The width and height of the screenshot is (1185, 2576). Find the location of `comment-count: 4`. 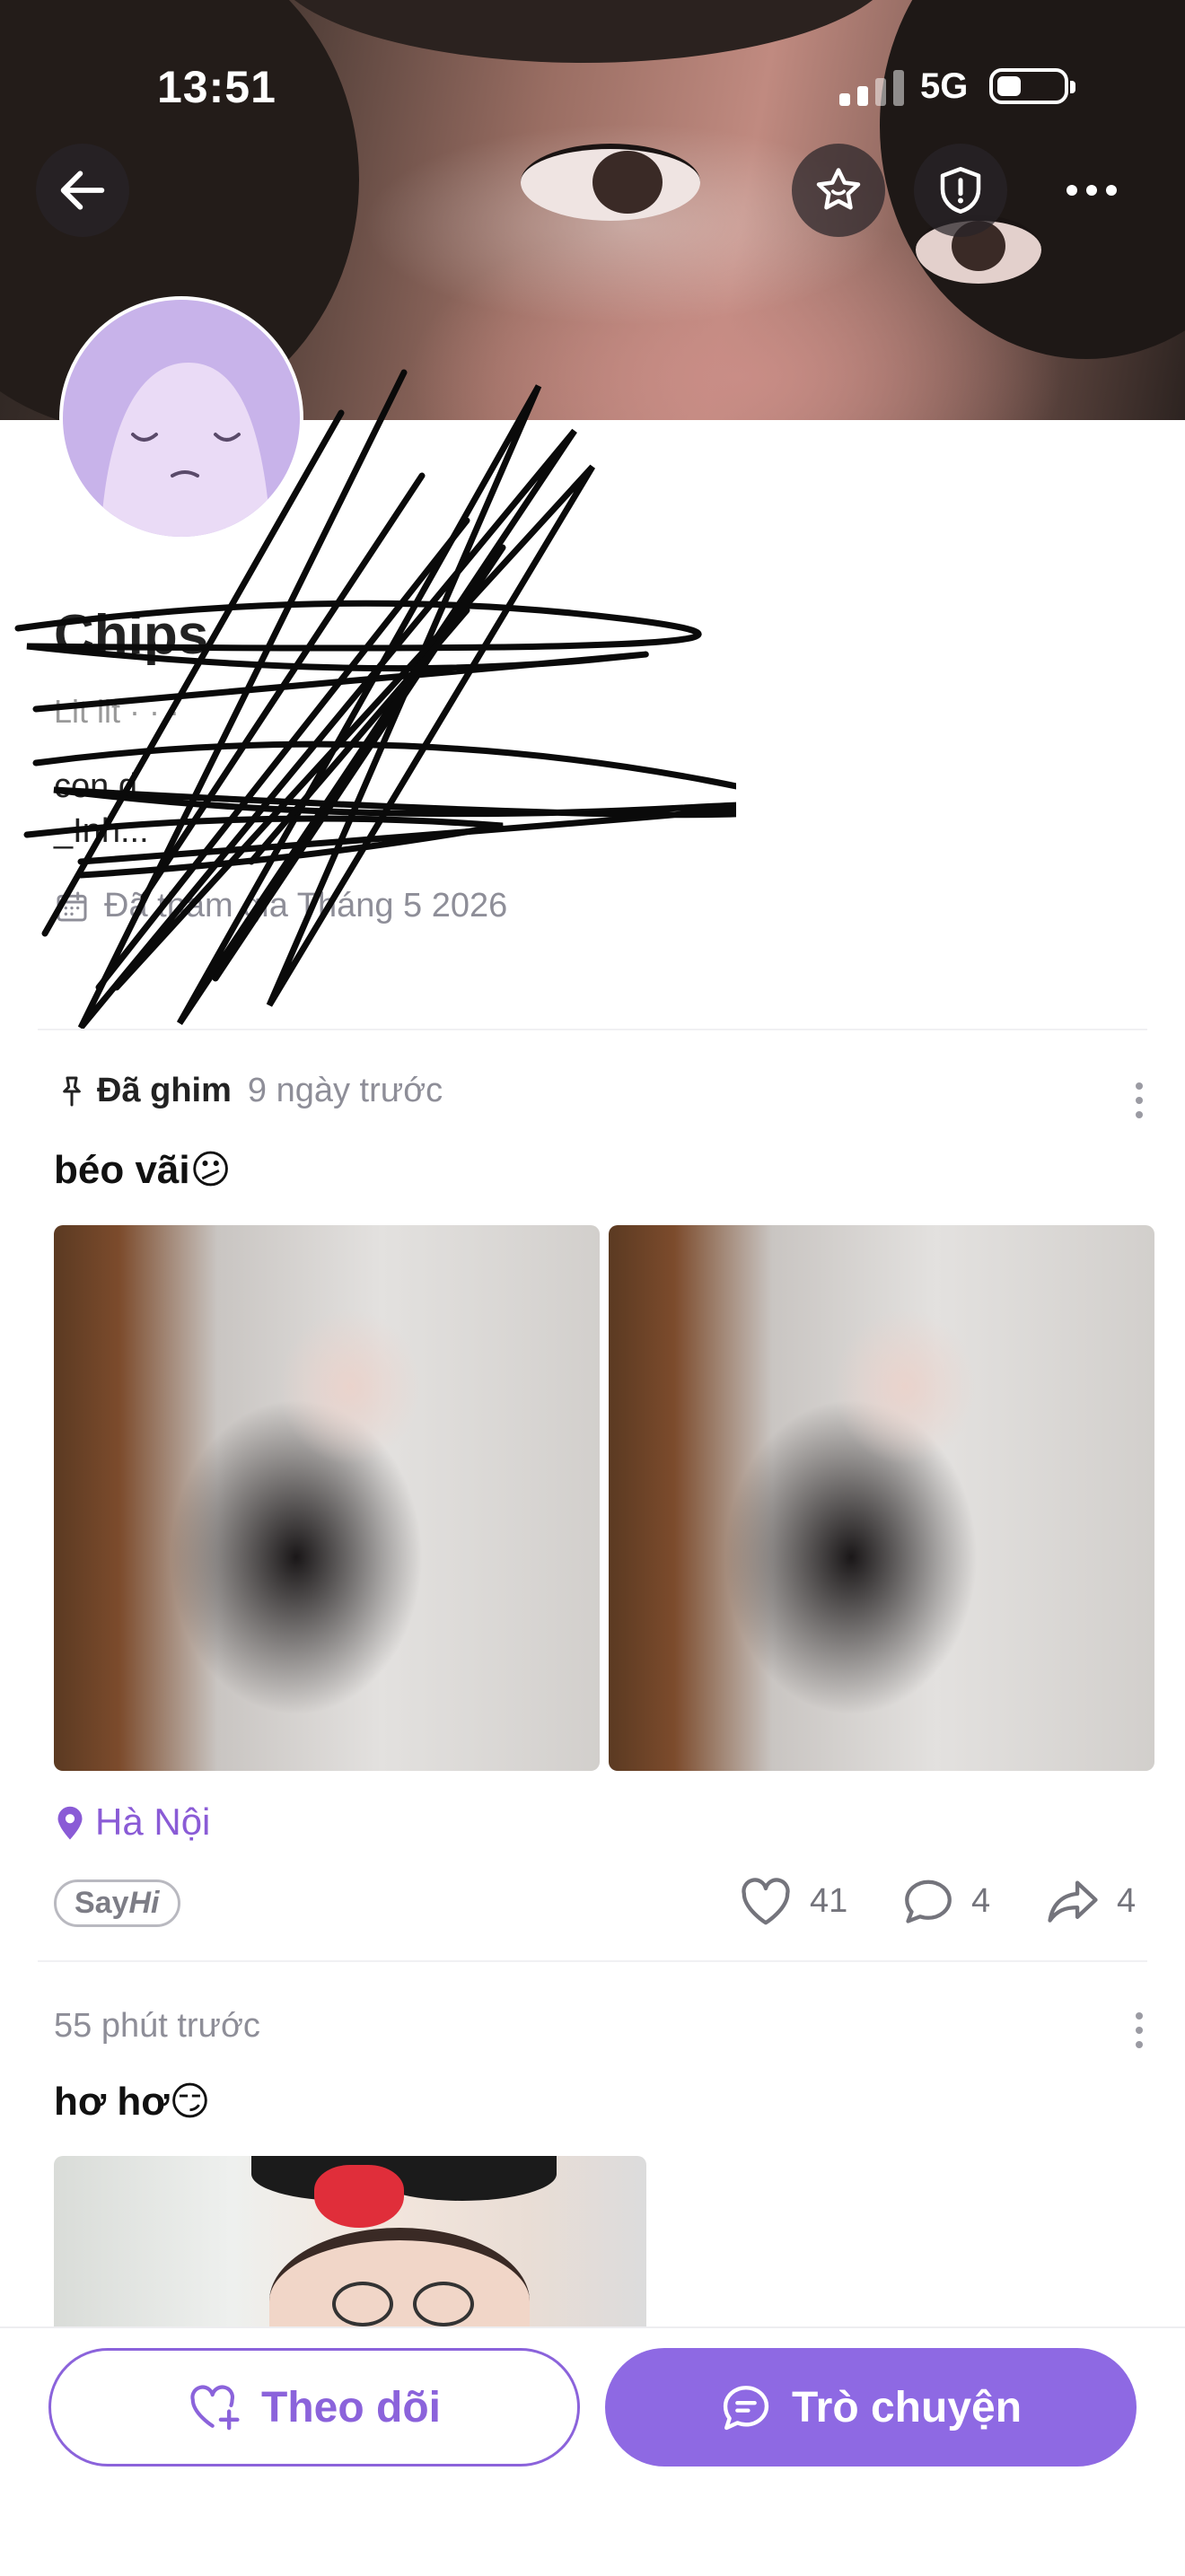

comment-count: 4 is located at coordinates (981, 1900).